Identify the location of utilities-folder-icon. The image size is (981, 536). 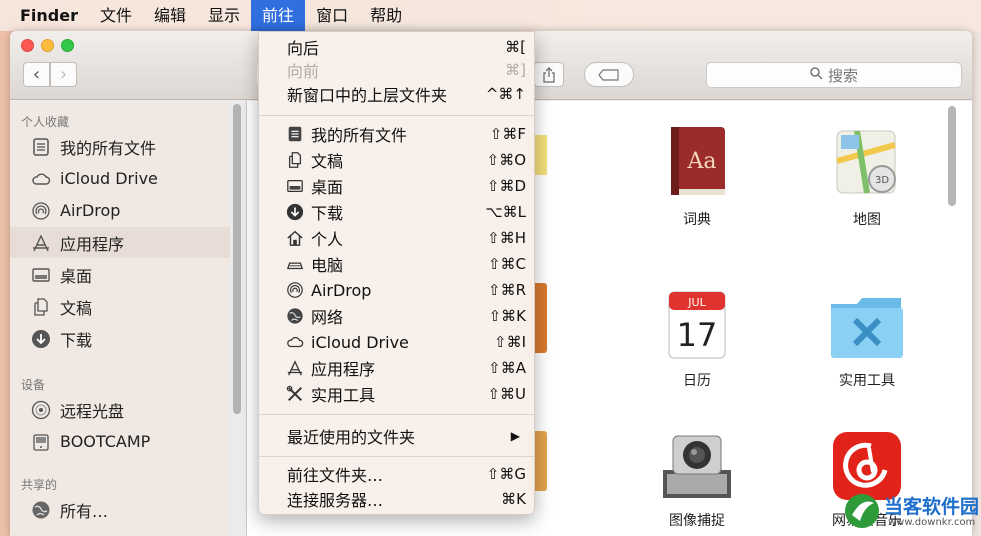
(867, 326).